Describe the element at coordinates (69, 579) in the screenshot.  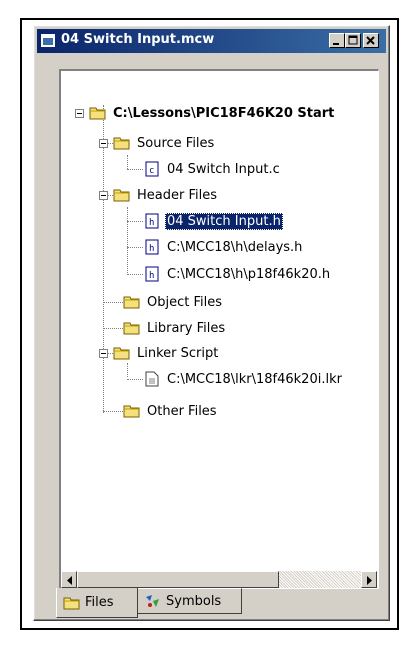
I see `scroll-left-button` at that location.